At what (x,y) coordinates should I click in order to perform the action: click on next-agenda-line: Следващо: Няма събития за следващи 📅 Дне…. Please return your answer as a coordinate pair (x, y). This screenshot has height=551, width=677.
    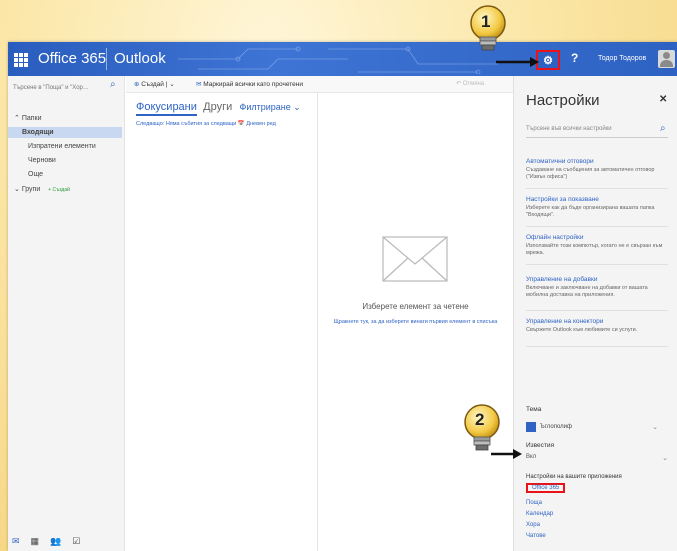
    Looking at the image, I should click on (206, 124).